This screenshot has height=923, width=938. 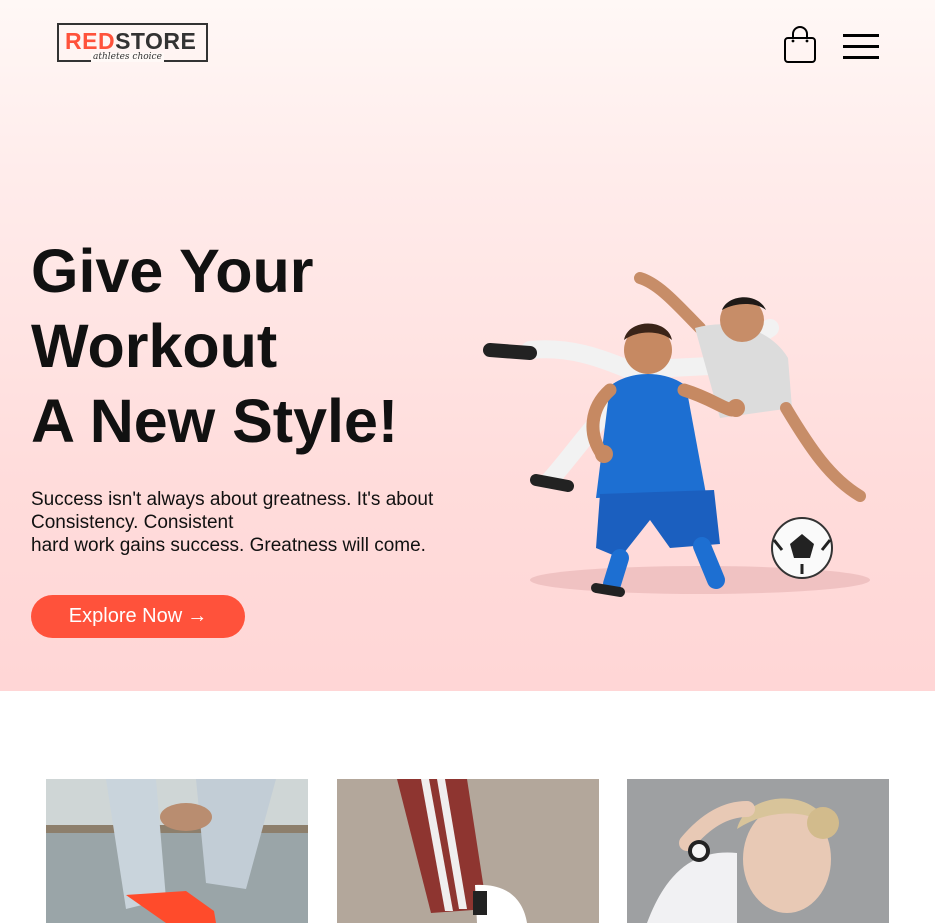 What do you see at coordinates (90, 41) in the screenshot?
I see `logo-red-text: RED` at bounding box center [90, 41].